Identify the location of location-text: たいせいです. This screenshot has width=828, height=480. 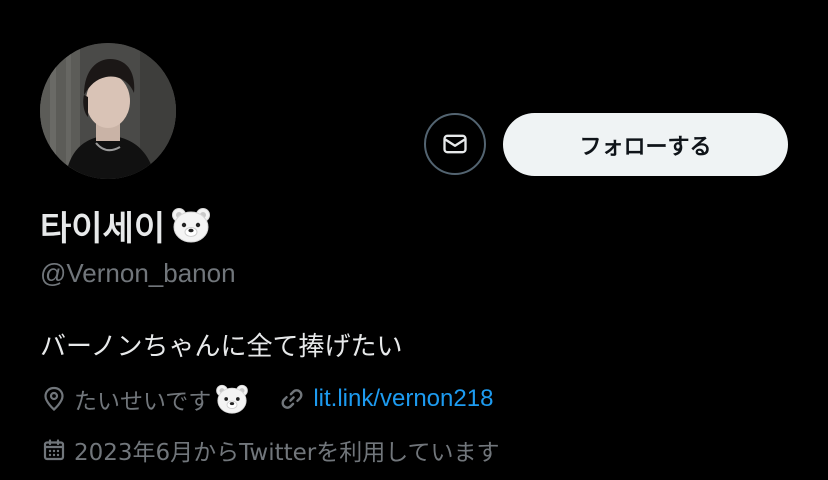
(143, 402).